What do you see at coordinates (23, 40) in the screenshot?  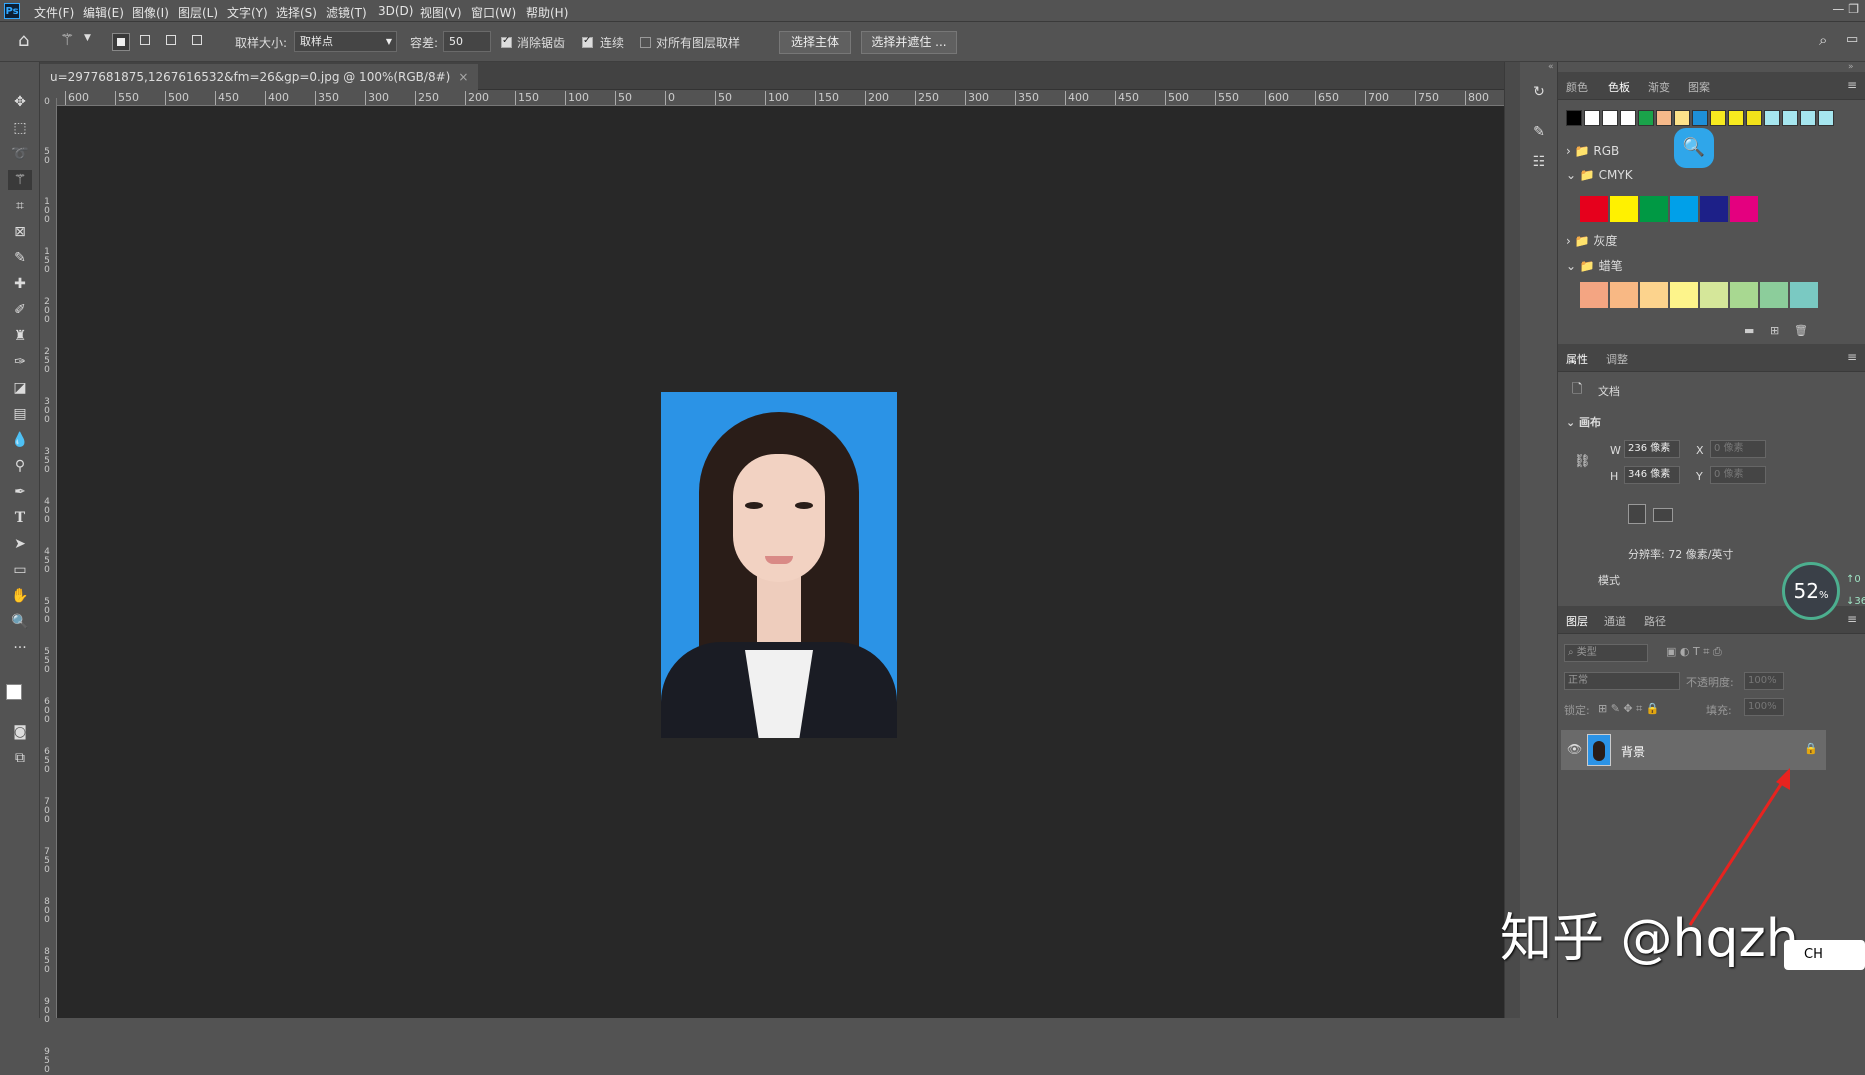 I see `home-icon: ⌂` at bounding box center [23, 40].